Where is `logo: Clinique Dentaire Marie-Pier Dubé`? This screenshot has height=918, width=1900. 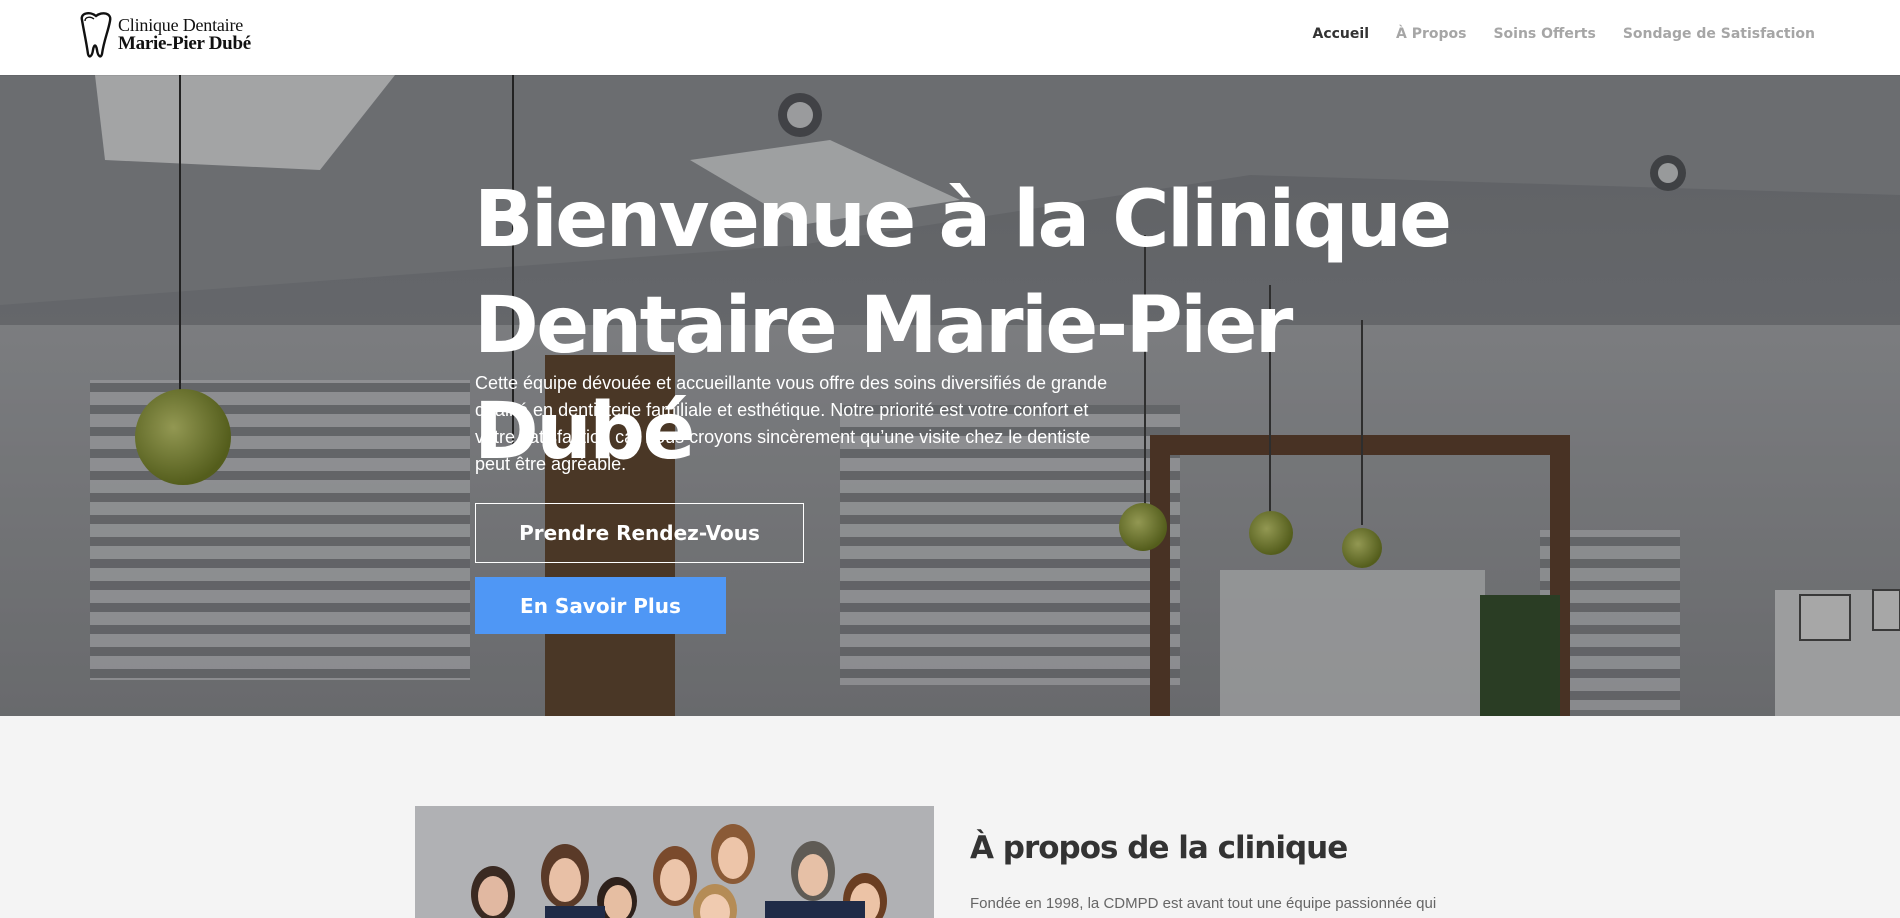
logo: Clinique Dentaire Marie-Pier Dubé is located at coordinates (163, 35).